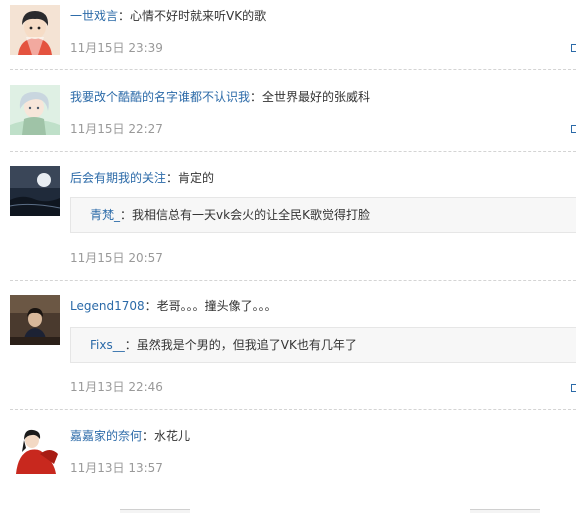 This screenshot has height=513, width=576. I want to click on comment-text: 水花儿, so click(172, 436).